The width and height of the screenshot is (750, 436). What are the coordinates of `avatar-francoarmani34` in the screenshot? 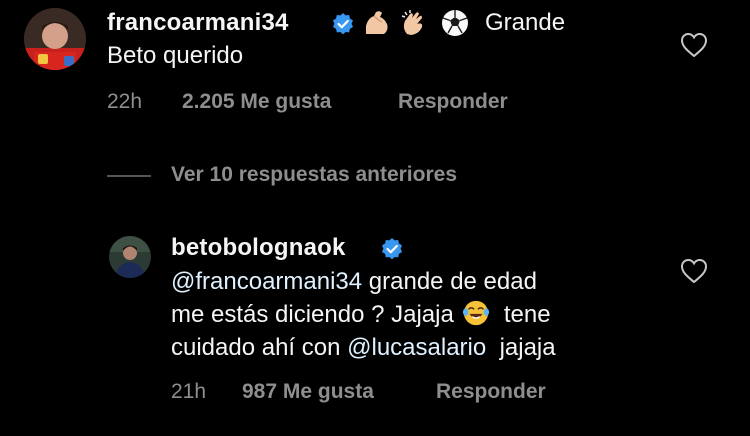 It's located at (55, 39).